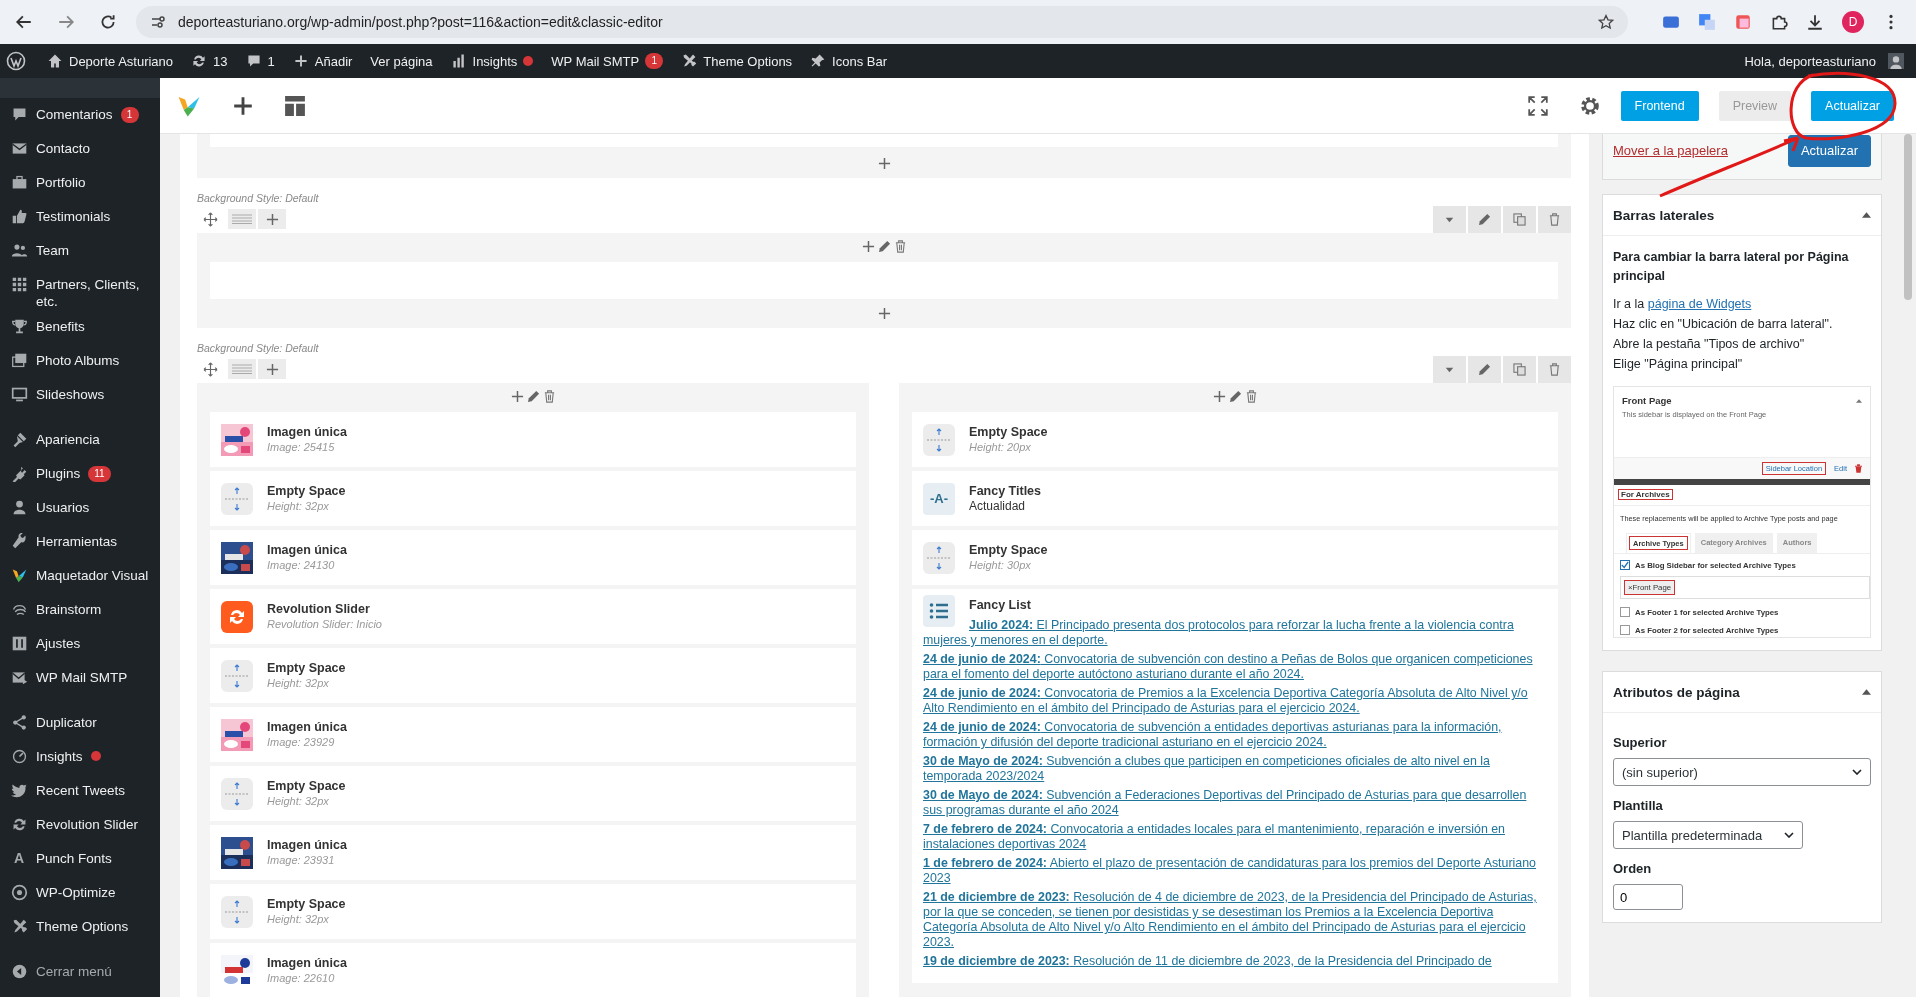 The image size is (1916, 997). I want to click on news-link: 21 de diciembre de 2023: Resolución de 4 de diciembre de 2023, de la Presidencia del Principado de Asturias, por la que se conceden, se tienen por desistidas y se desestiman los Premios a la Excelencia Deportiva Categoría Absoluta de Alto Nivel y/o Alto Rendimiento en el ámbito del Principado de Asturias para el ejercicio 2023., so click(1235, 920).